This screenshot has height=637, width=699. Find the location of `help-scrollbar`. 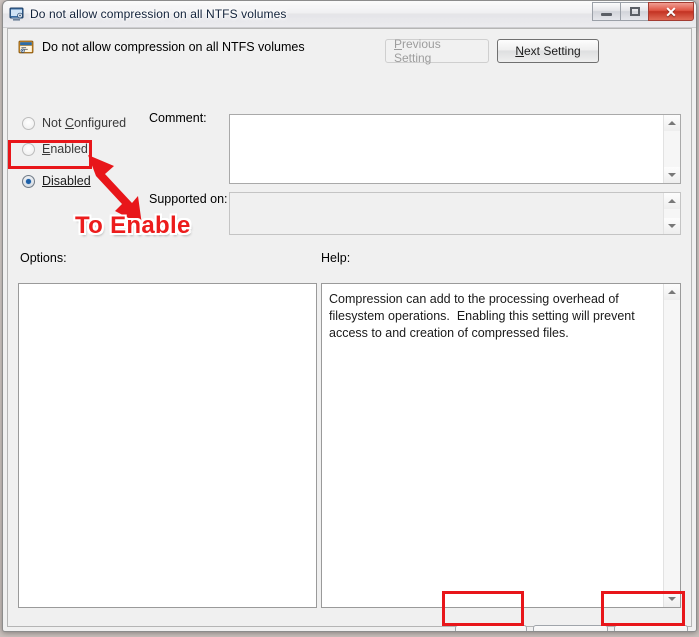

help-scrollbar is located at coordinates (671, 445).